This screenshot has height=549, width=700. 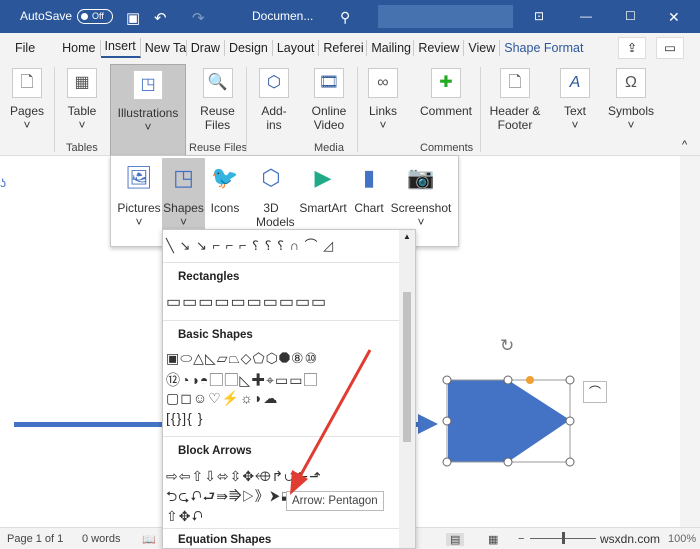 What do you see at coordinates (446, 83) in the screenshot?
I see `comment-icon: ✚` at bounding box center [446, 83].